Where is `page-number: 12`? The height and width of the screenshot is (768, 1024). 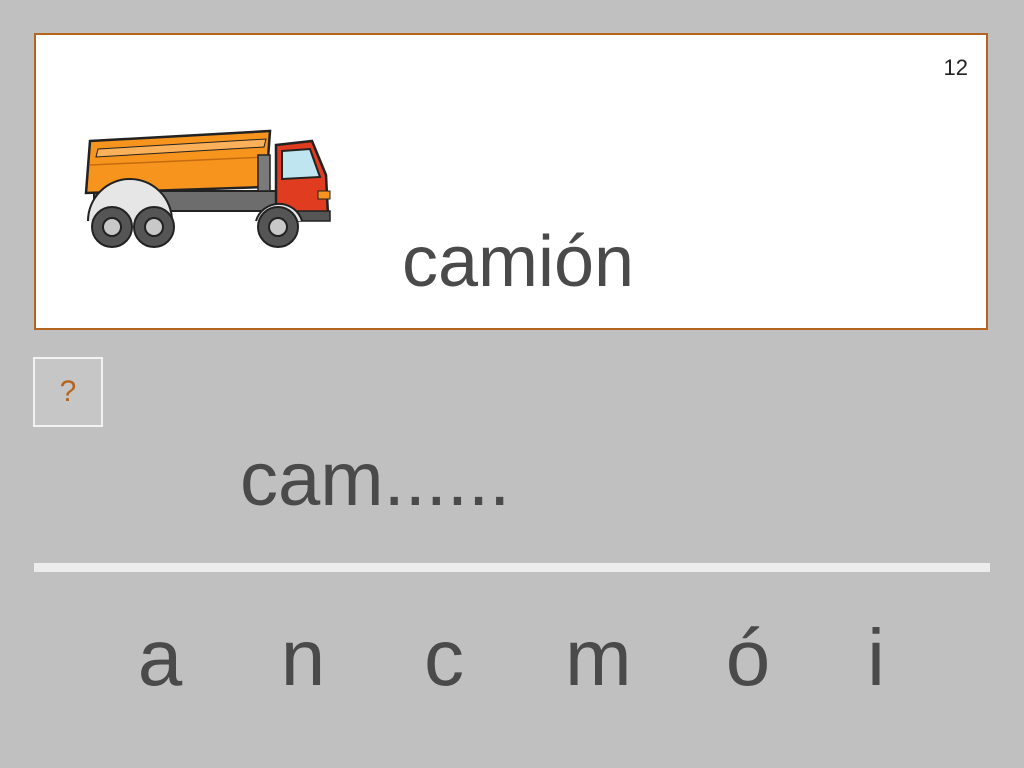 page-number: 12 is located at coordinates (955, 67).